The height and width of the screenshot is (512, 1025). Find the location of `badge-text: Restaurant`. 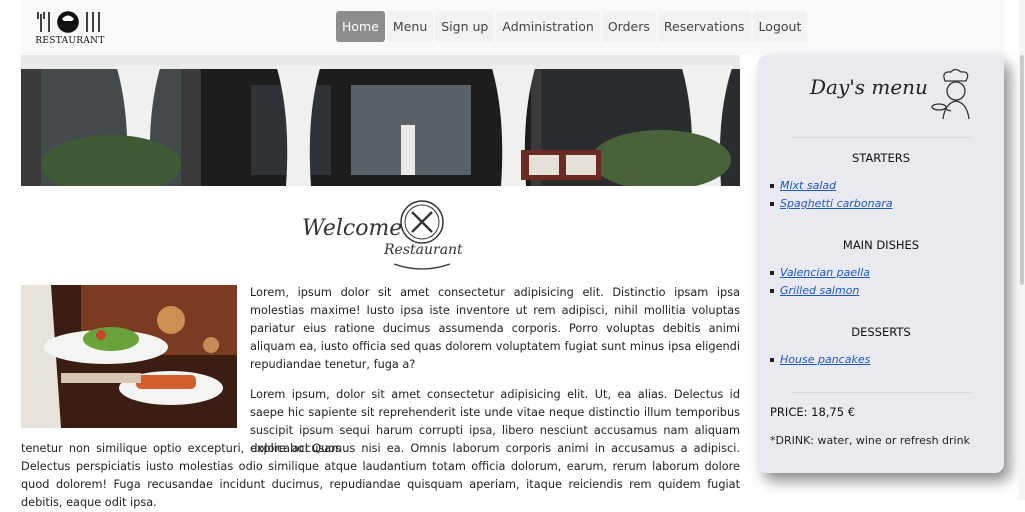

badge-text: Restaurant is located at coordinates (423, 250).